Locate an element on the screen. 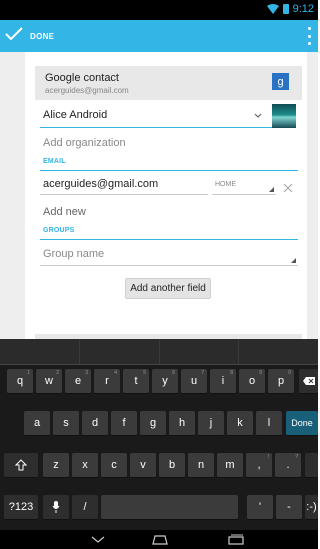 Image resolution: width=320 pixels, height=549 pixels. key-label: q is located at coordinates (20, 381).